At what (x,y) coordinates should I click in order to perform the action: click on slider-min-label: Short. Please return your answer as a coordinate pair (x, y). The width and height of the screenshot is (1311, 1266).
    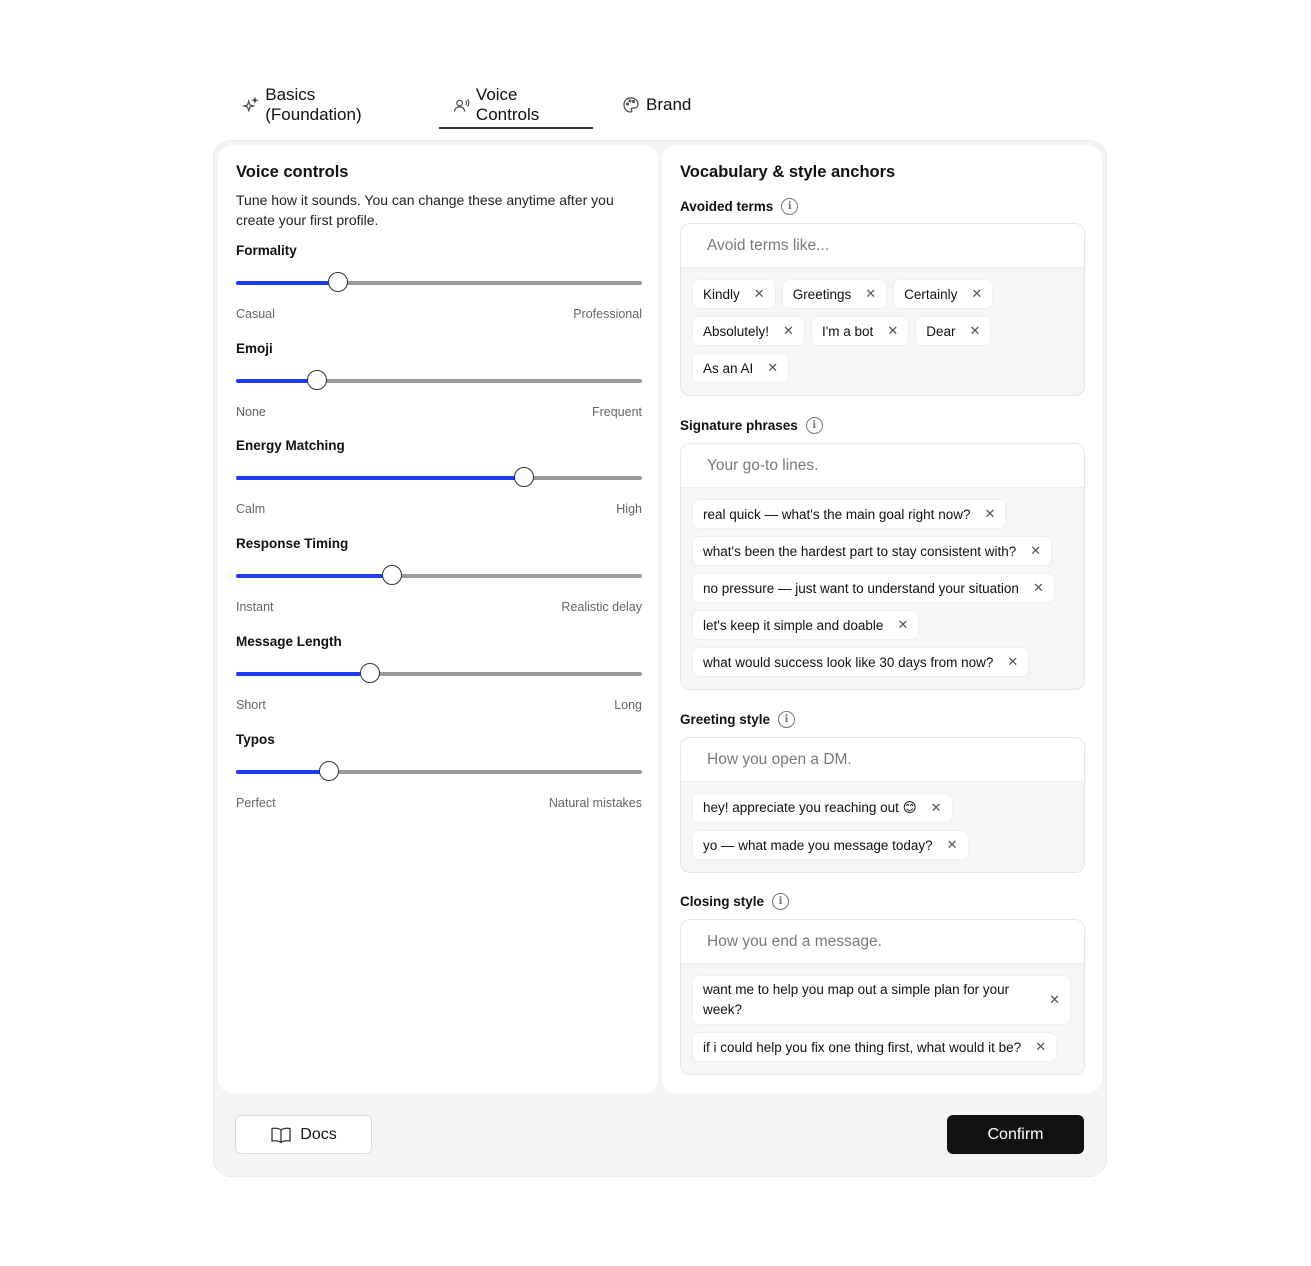
    Looking at the image, I should click on (251, 705).